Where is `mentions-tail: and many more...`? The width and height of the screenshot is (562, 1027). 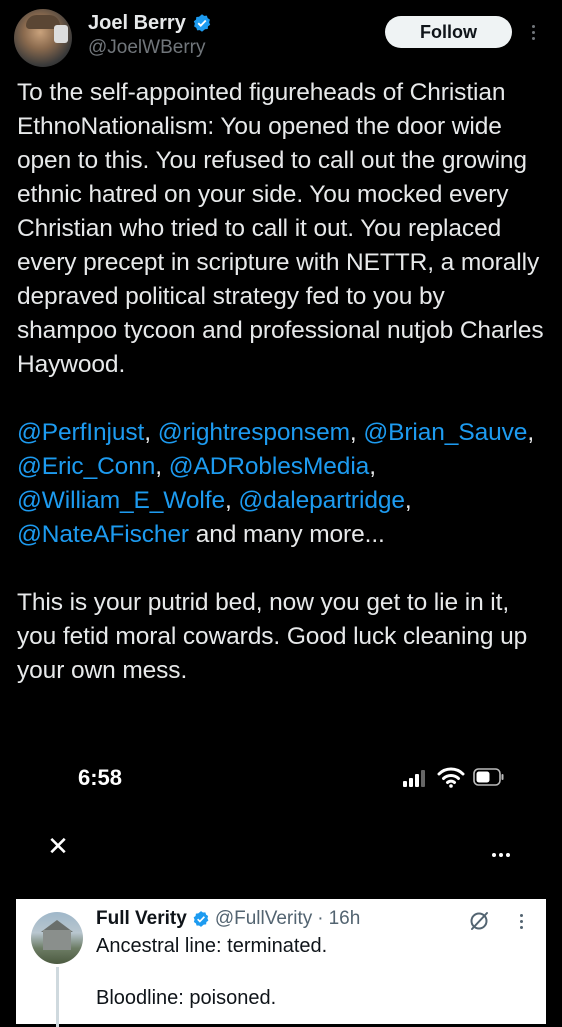
mentions-tail: and many more... is located at coordinates (286, 534).